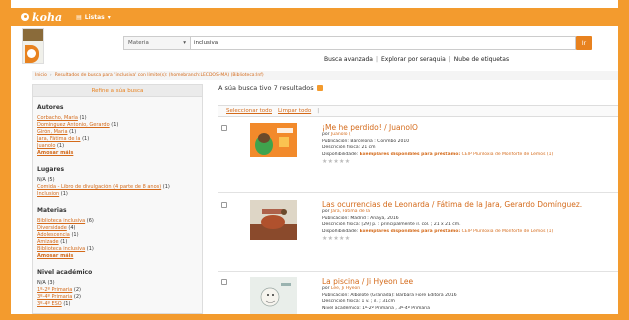 Image resolution: width=629 pixels, height=320 pixels. I want to click on facet-count: (3), so click(51, 283).